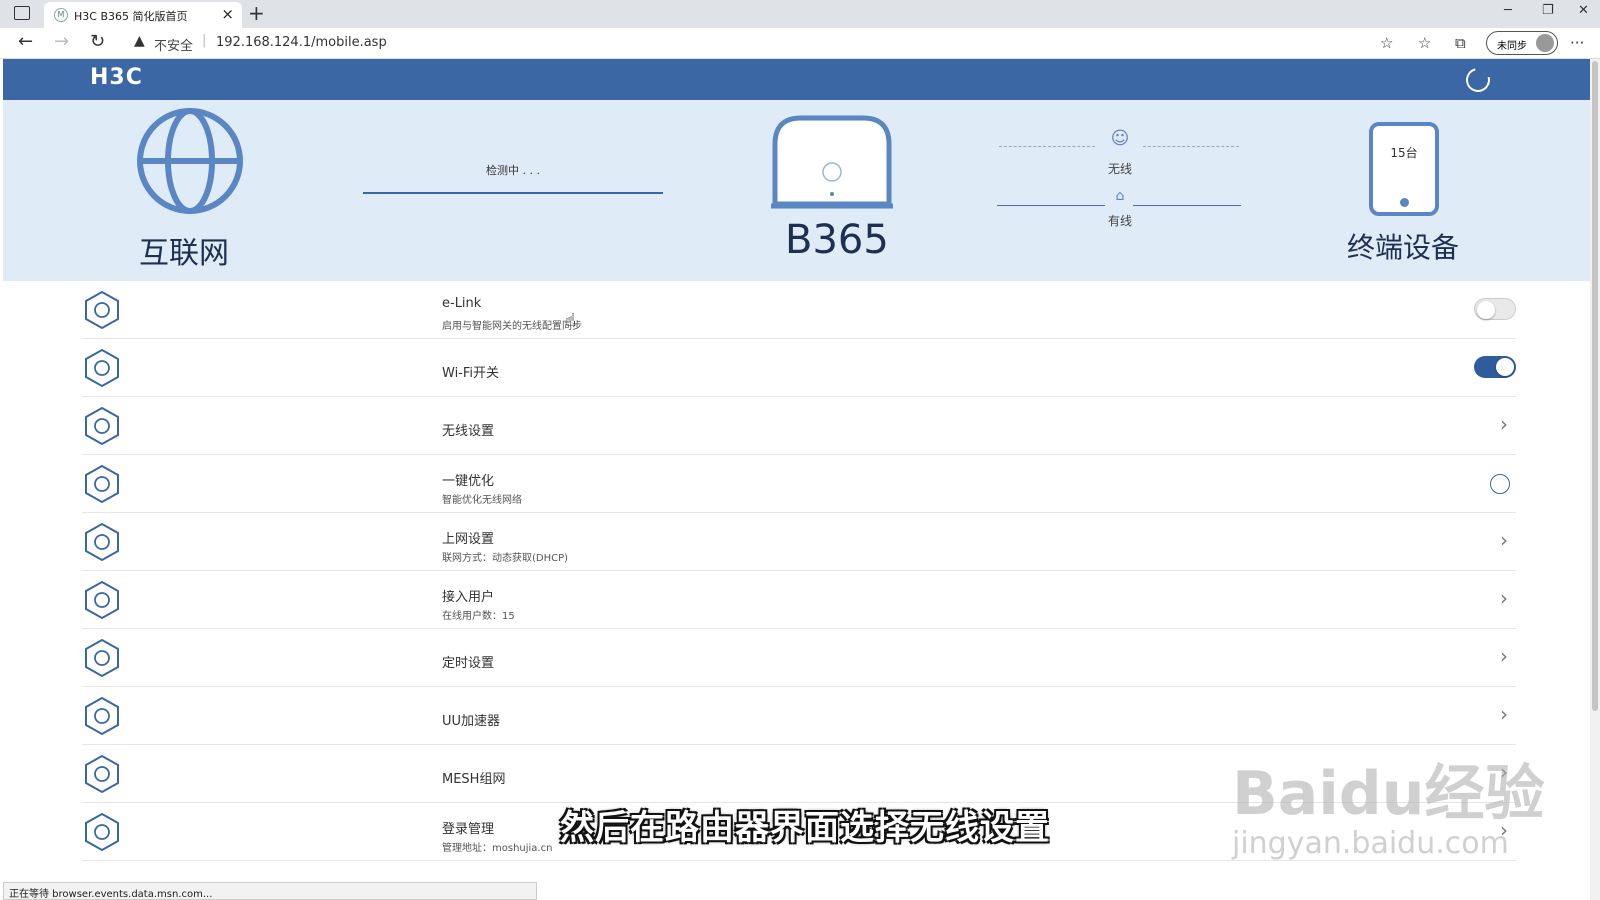  Describe the element at coordinates (256, 13) in the screenshot. I see `new-tab-button: +` at that location.